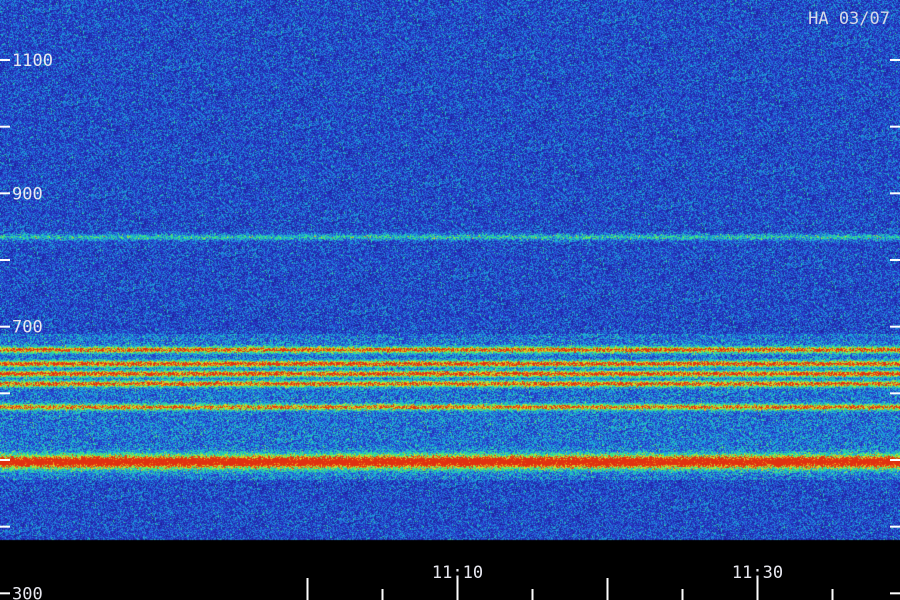 The height and width of the screenshot is (600, 900). Describe the element at coordinates (570, 581) in the screenshot. I see `x-axis-ticks: 11:10 11:30` at that location.